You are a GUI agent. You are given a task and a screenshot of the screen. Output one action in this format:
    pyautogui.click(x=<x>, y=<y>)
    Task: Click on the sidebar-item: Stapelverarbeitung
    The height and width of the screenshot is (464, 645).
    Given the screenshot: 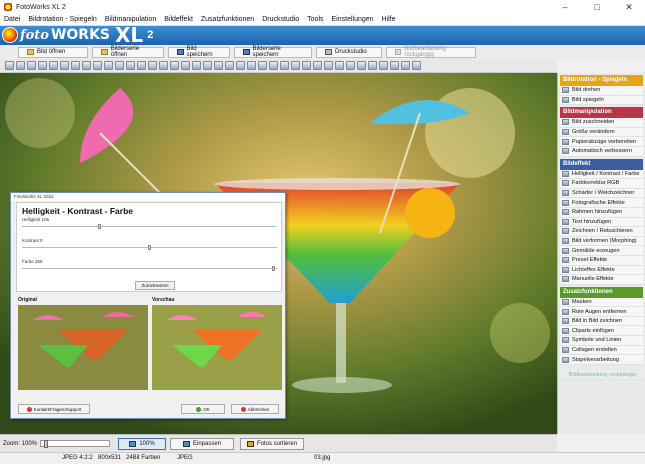 What is the action you would take?
    pyautogui.click(x=601, y=360)
    